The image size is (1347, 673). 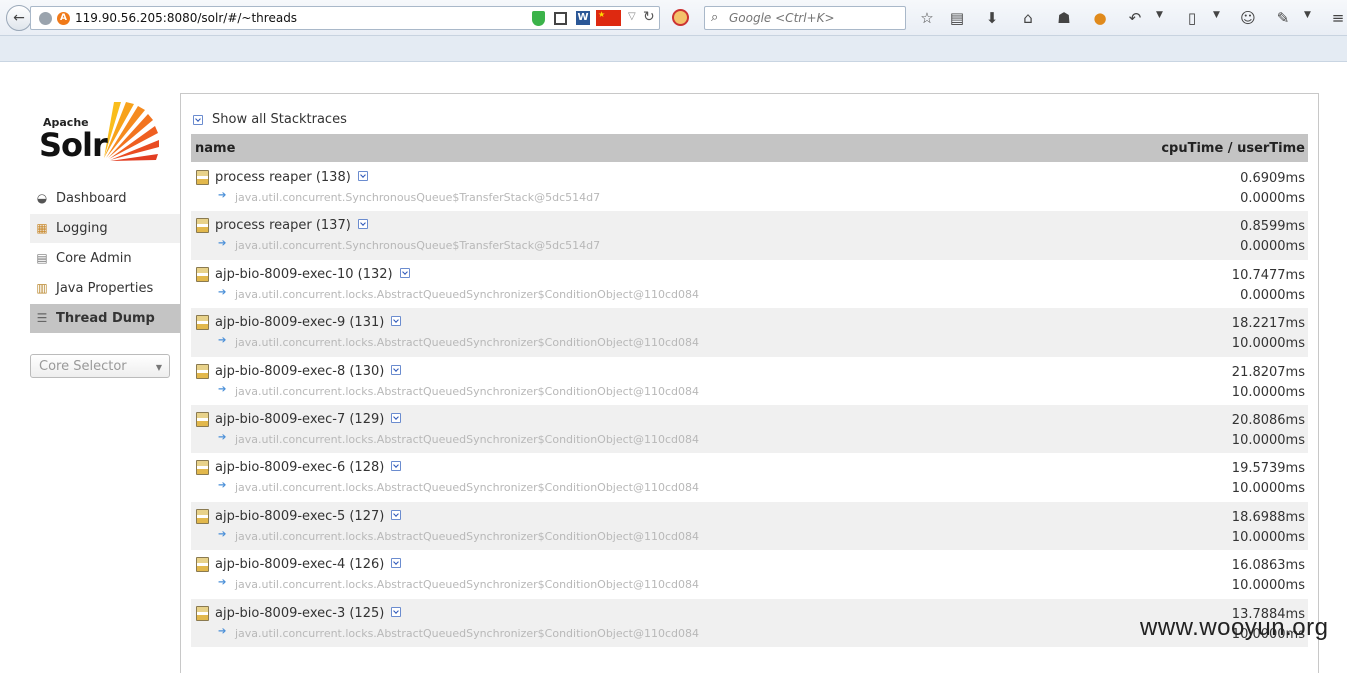 I want to click on china-flag-icon: ★, so click(x=608, y=18).